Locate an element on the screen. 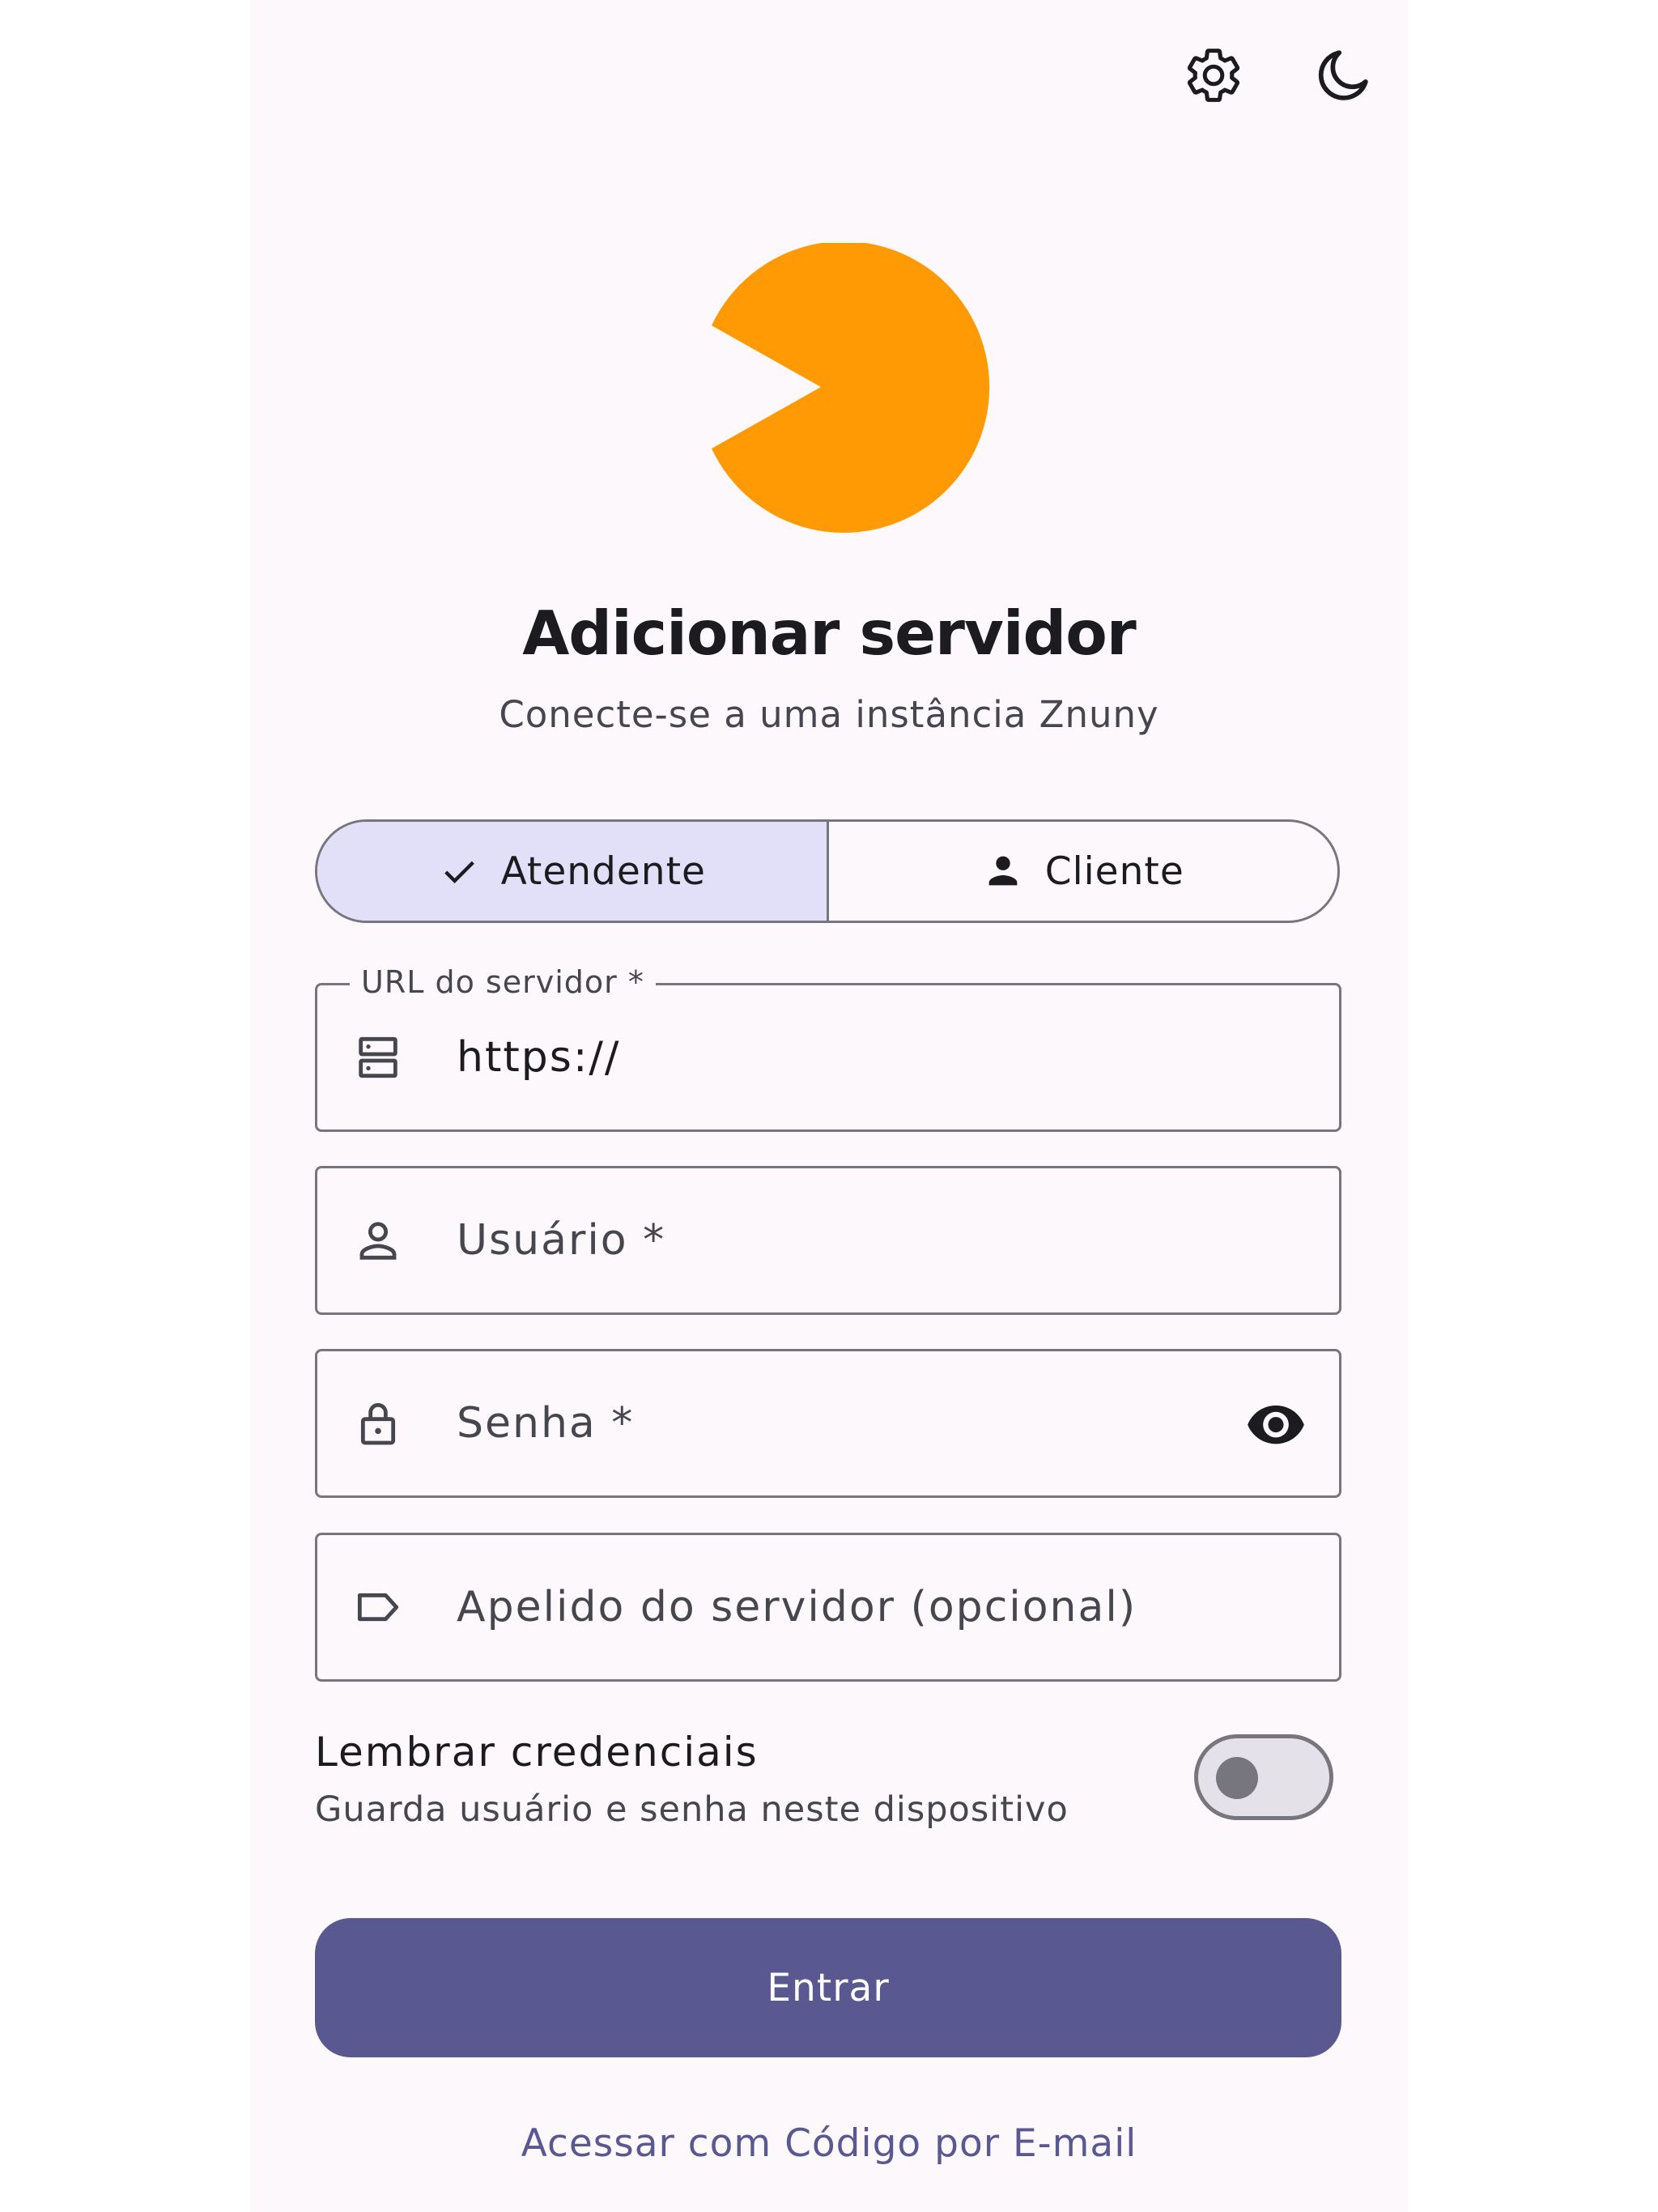 Image resolution: width=1658 pixels, height=2212 pixels. person-icon is located at coordinates (1003, 871).